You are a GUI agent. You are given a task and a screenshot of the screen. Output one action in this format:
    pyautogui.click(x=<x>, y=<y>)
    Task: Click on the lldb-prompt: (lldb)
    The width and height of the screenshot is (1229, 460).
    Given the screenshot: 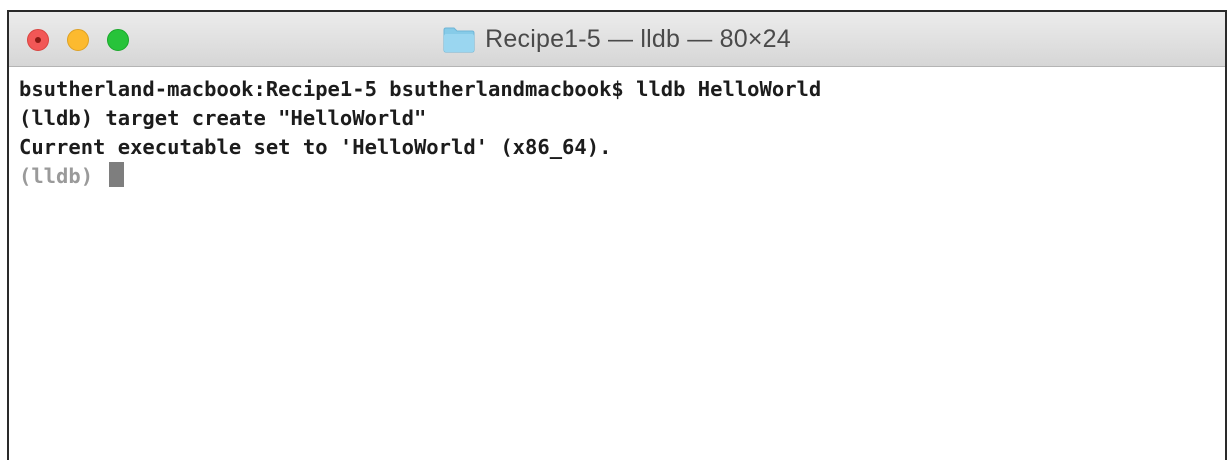 What is the action you would take?
    pyautogui.click(x=62, y=176)
    